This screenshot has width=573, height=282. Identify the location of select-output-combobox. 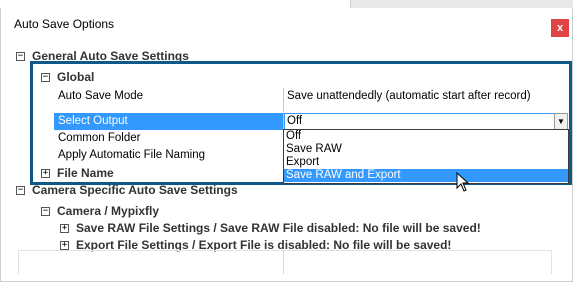
(419, 121).